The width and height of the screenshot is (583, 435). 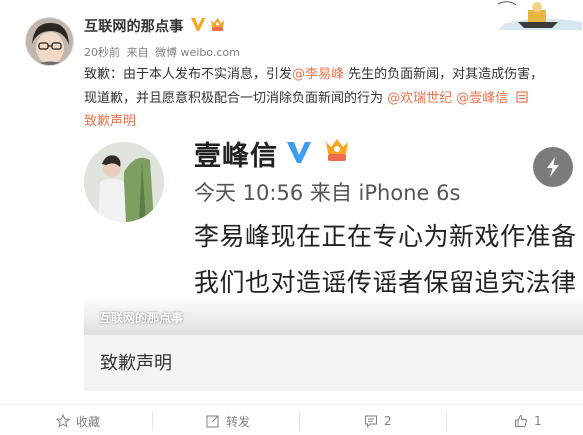 I want to click on mention-yifengxin: @壹峰信, so click(x=480, y=98).